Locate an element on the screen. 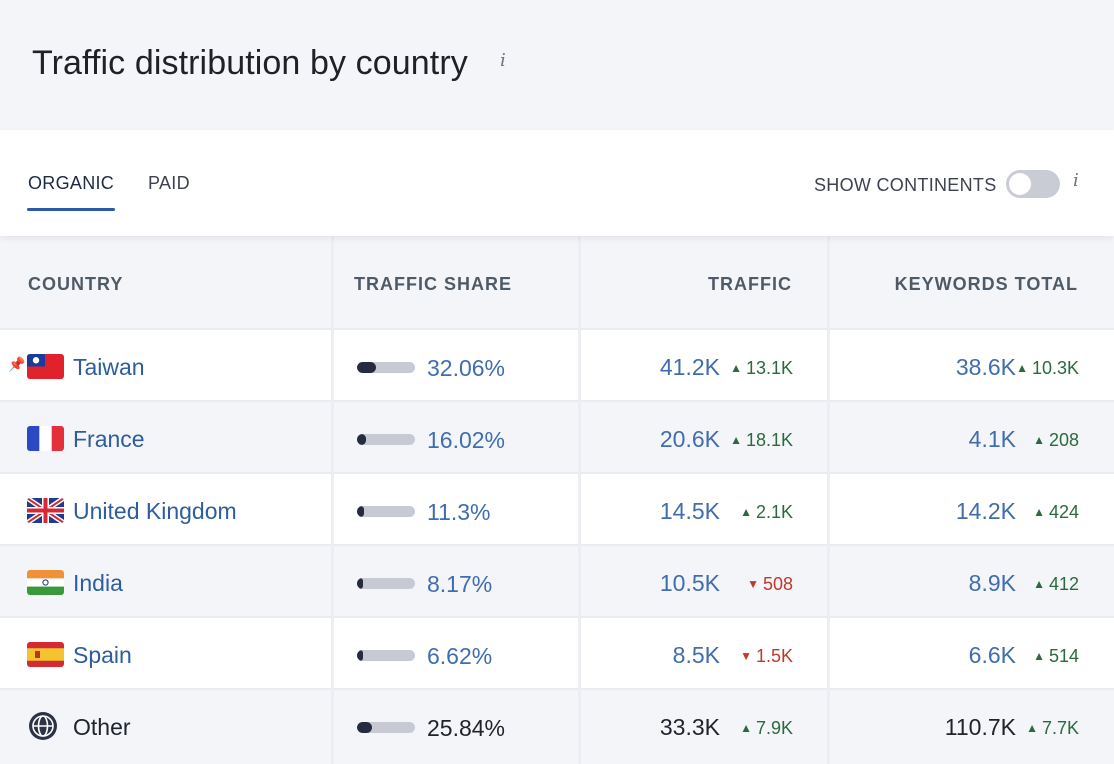 Image resolution: width=1114 pixels, height=764 pixels. country-name: India is located at coordinates (98, 583).